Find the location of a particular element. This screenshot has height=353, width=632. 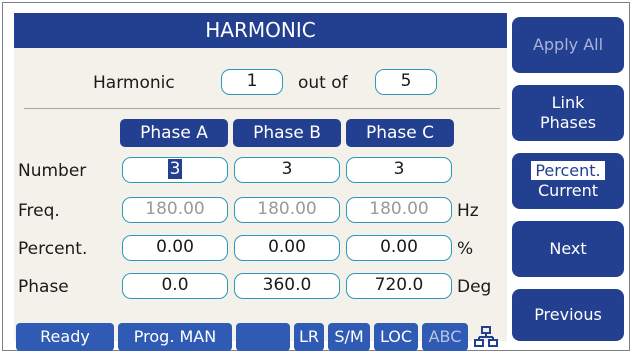

number-phase-a-field: 3 is located at coordinates (175, 170).